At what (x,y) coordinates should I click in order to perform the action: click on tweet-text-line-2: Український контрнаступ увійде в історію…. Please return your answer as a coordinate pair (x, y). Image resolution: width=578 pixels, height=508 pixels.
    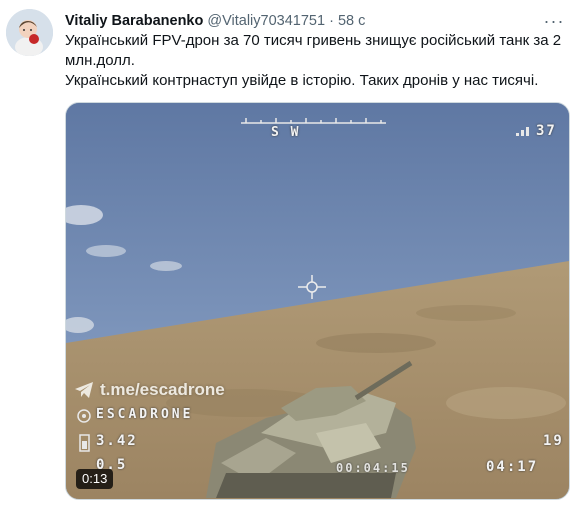
    Looking at the image, I should click on (302, 80).